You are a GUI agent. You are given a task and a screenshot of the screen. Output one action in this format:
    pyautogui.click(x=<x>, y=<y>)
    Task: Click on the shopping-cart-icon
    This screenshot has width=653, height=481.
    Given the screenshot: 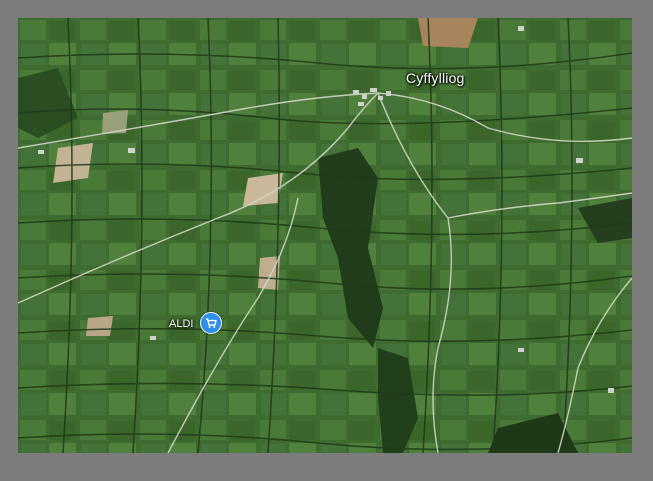 What is the action you would take?
    pyautogui.click(x=211, y=323)
    